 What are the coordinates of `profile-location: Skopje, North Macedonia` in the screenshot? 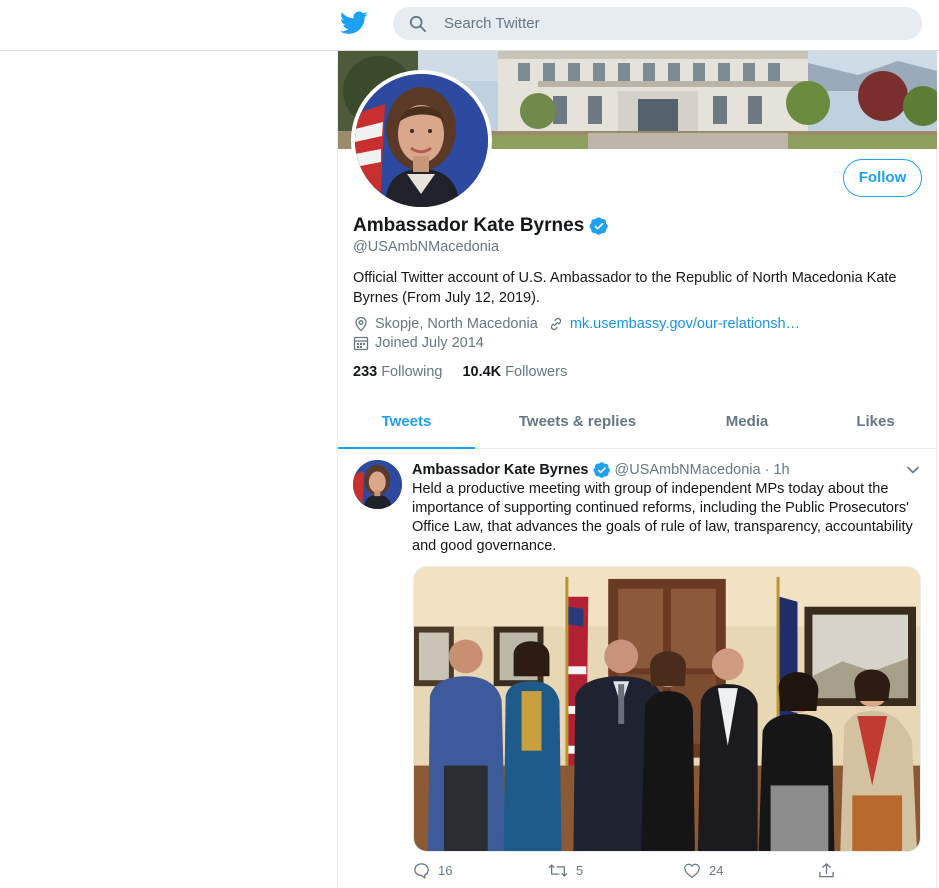 It's located at (456, 324).